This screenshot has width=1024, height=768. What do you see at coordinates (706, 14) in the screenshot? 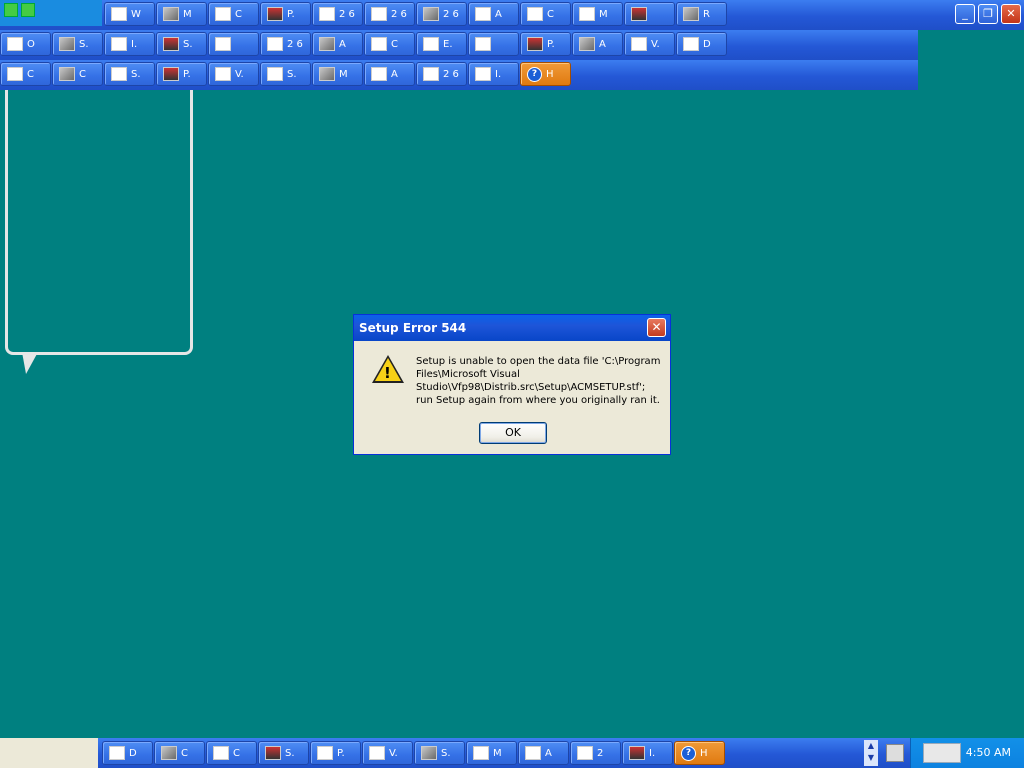
I see `taskbar-button-label: R` at bounding box center [706, 14].